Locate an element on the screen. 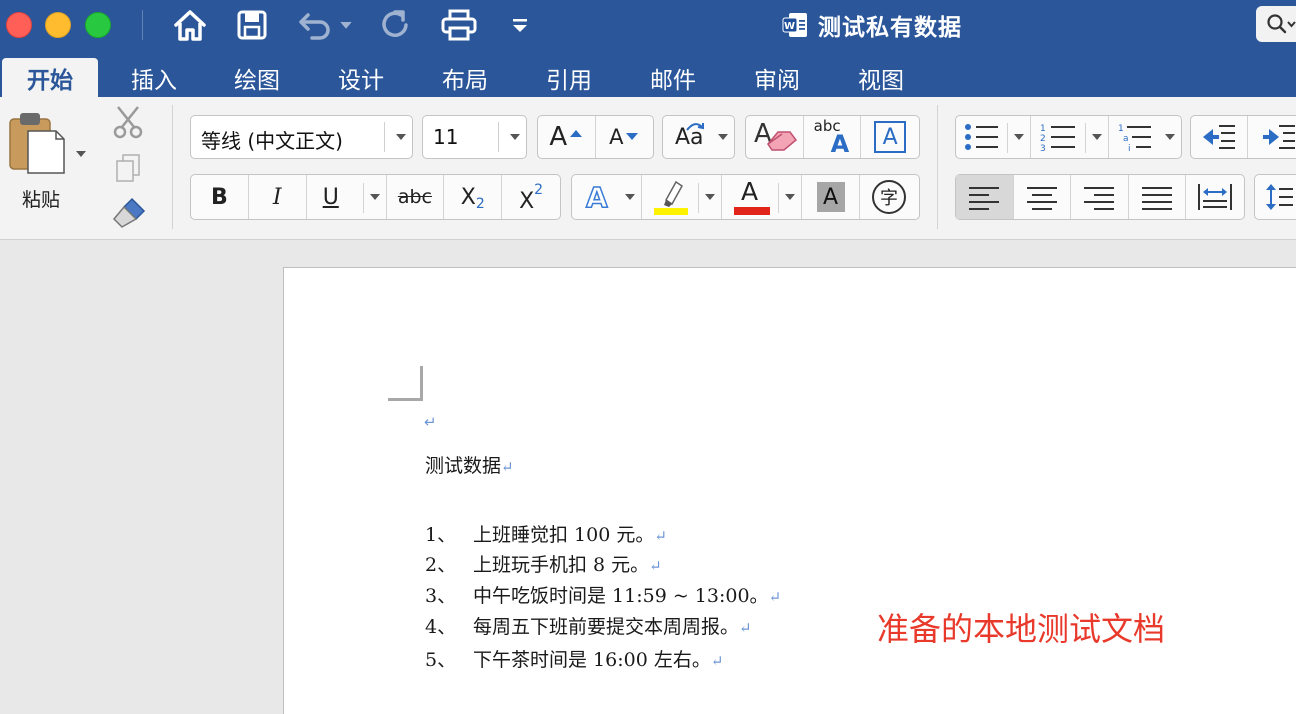 The height and width of the screenshot is (714, 1296). tab-draw: 绘图 is located at coordinates (257, 77).